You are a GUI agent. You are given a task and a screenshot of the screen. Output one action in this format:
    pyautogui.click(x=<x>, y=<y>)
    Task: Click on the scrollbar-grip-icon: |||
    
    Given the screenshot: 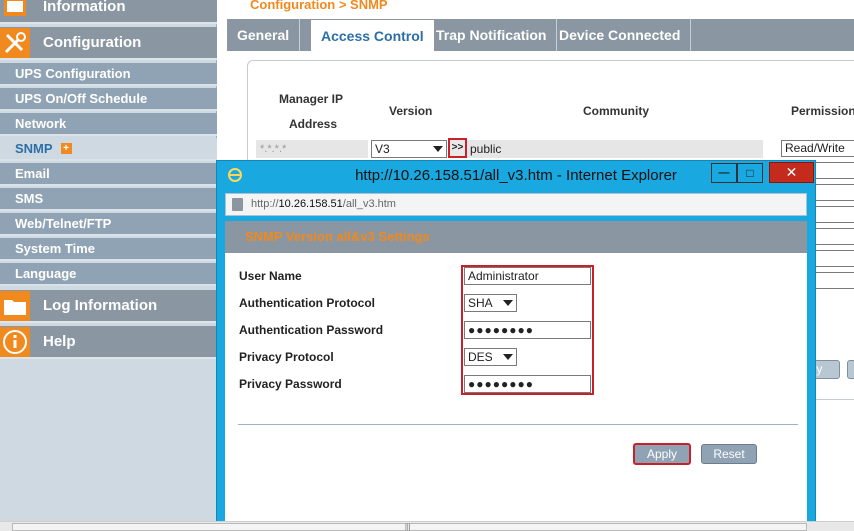 What is the action you would take?
    pyautogui.click(x=408, y=527)
    